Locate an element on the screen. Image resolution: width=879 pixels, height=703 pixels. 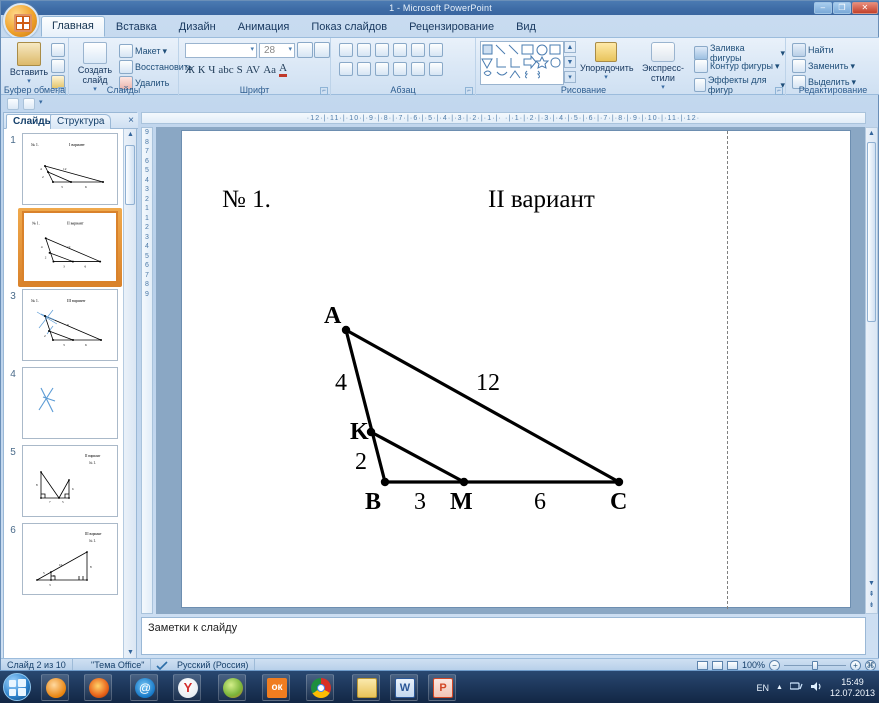
start-button is located at coordinates (17, 687).